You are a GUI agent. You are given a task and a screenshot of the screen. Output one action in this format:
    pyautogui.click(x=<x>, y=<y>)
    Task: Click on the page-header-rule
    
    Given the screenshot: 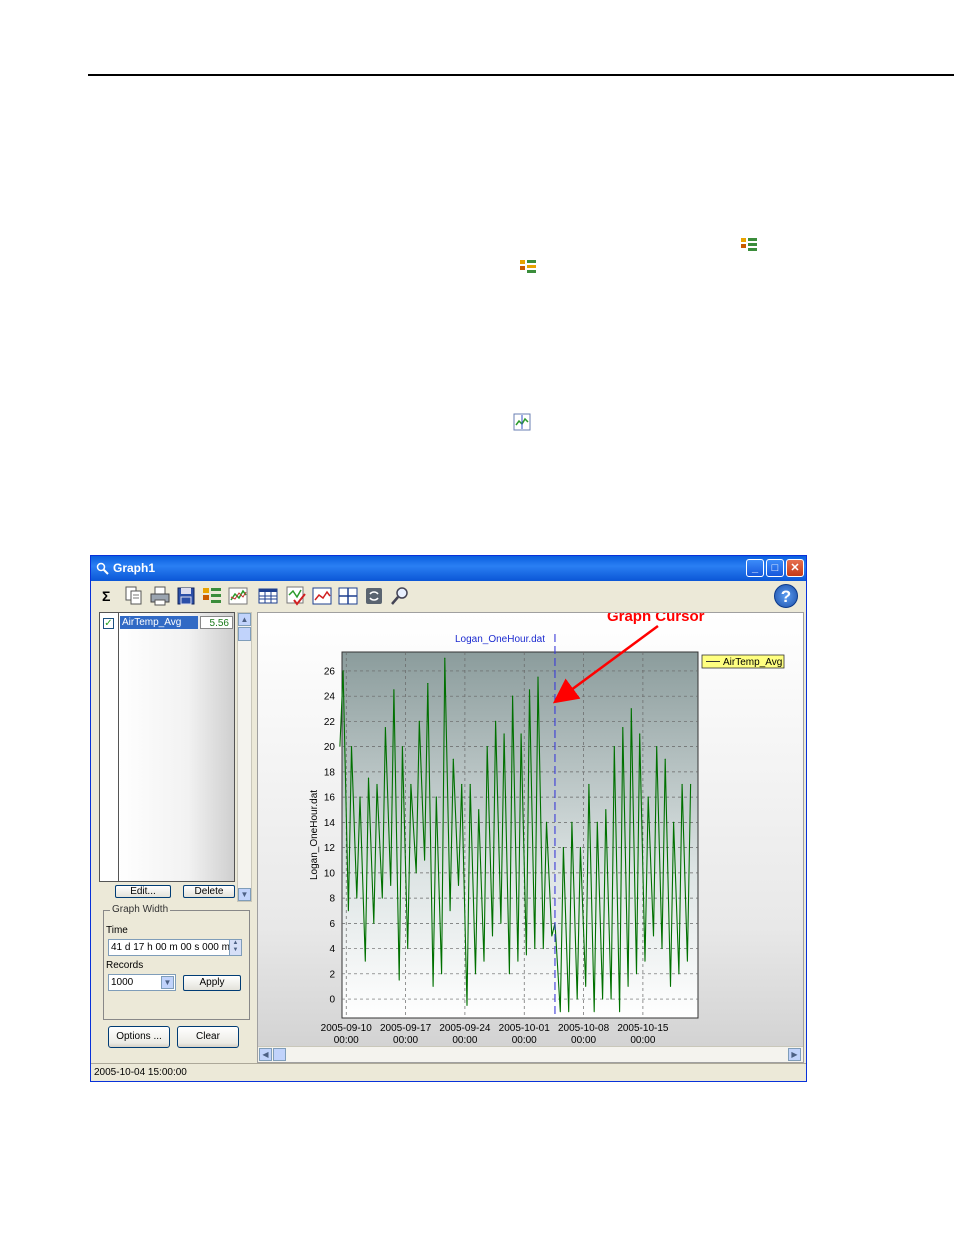 What is the action you would take?
    pyautogui.click(x=521, y=75)
    